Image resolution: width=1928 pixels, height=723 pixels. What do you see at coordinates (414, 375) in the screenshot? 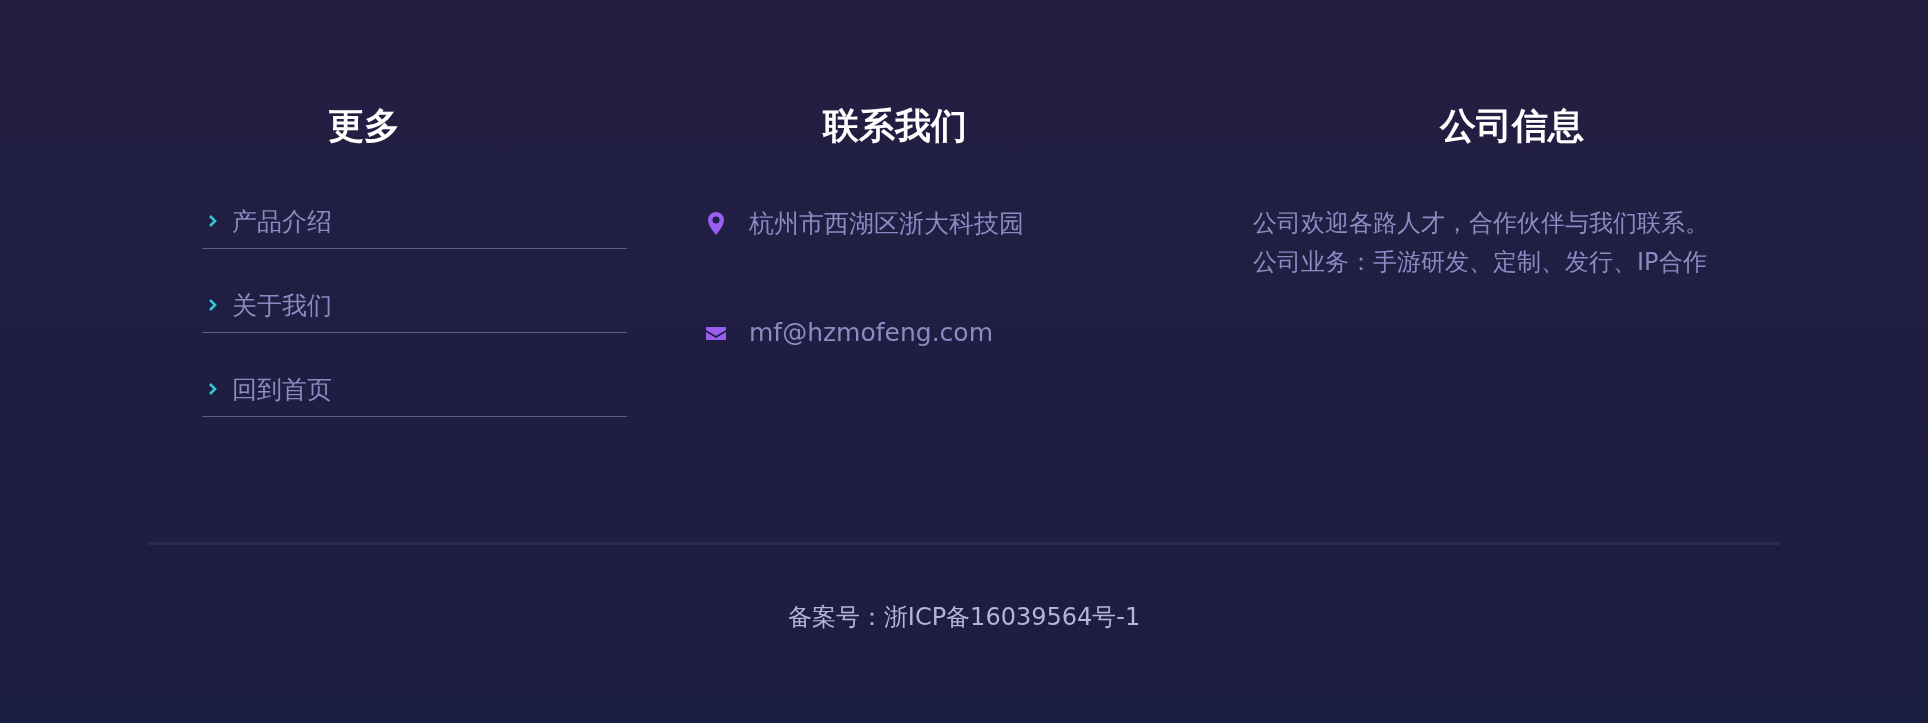
I see `footer-link: 回到首页` at bounding box center [414, 375].